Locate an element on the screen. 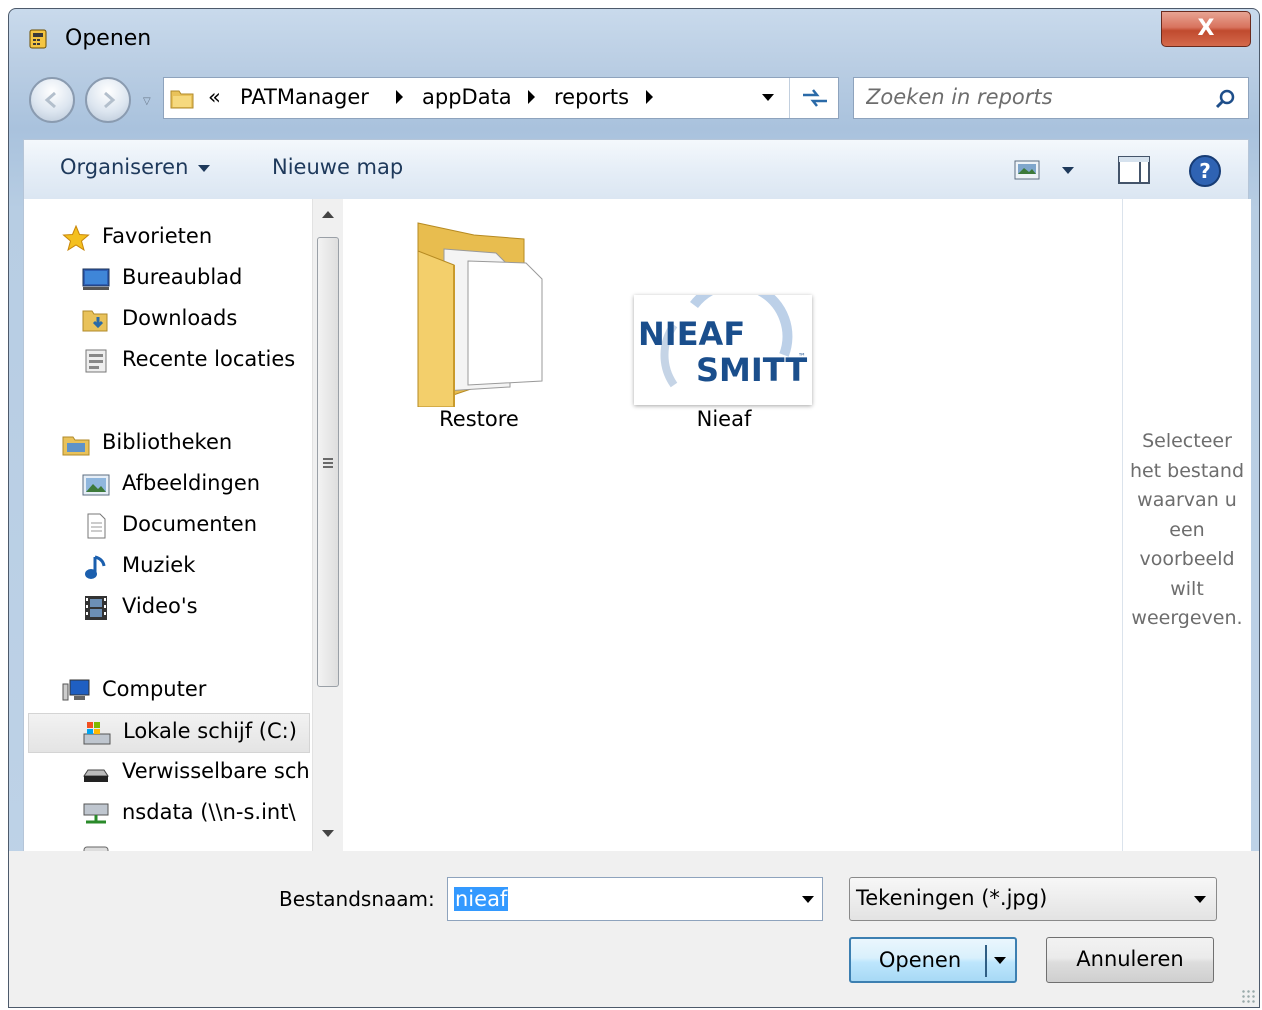  refresh-icon is located at coordinates (815, 98).